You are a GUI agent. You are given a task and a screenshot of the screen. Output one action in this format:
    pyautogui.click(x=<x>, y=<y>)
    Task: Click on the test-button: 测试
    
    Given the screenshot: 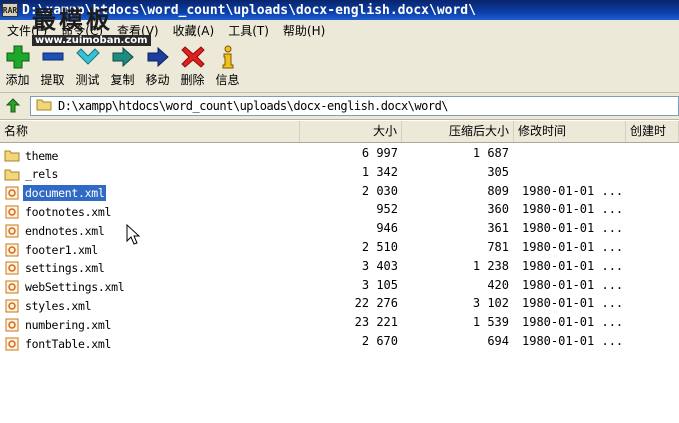 What is the action you would take?
    pyautogui.click(x=87, y=66)
    